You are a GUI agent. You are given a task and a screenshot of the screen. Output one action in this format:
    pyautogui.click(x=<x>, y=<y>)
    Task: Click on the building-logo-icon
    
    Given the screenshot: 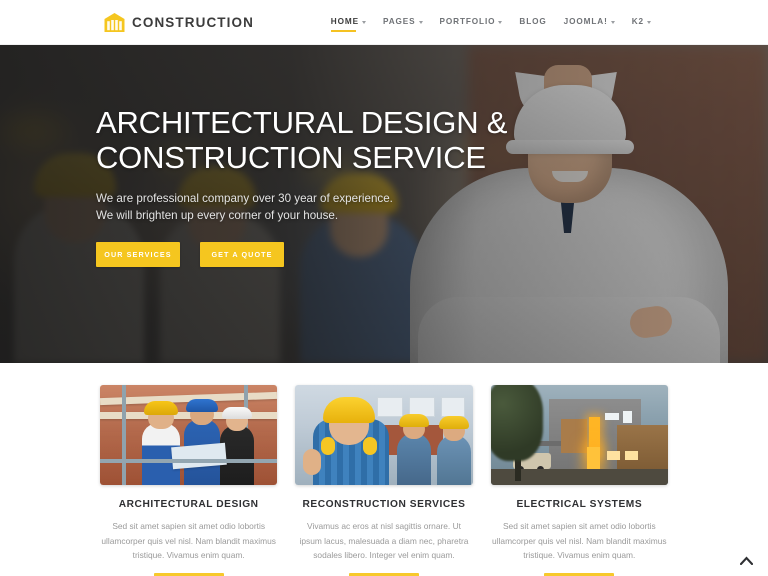 What is the action you would take?
    pyautogui.click(x=114, y=22)
    